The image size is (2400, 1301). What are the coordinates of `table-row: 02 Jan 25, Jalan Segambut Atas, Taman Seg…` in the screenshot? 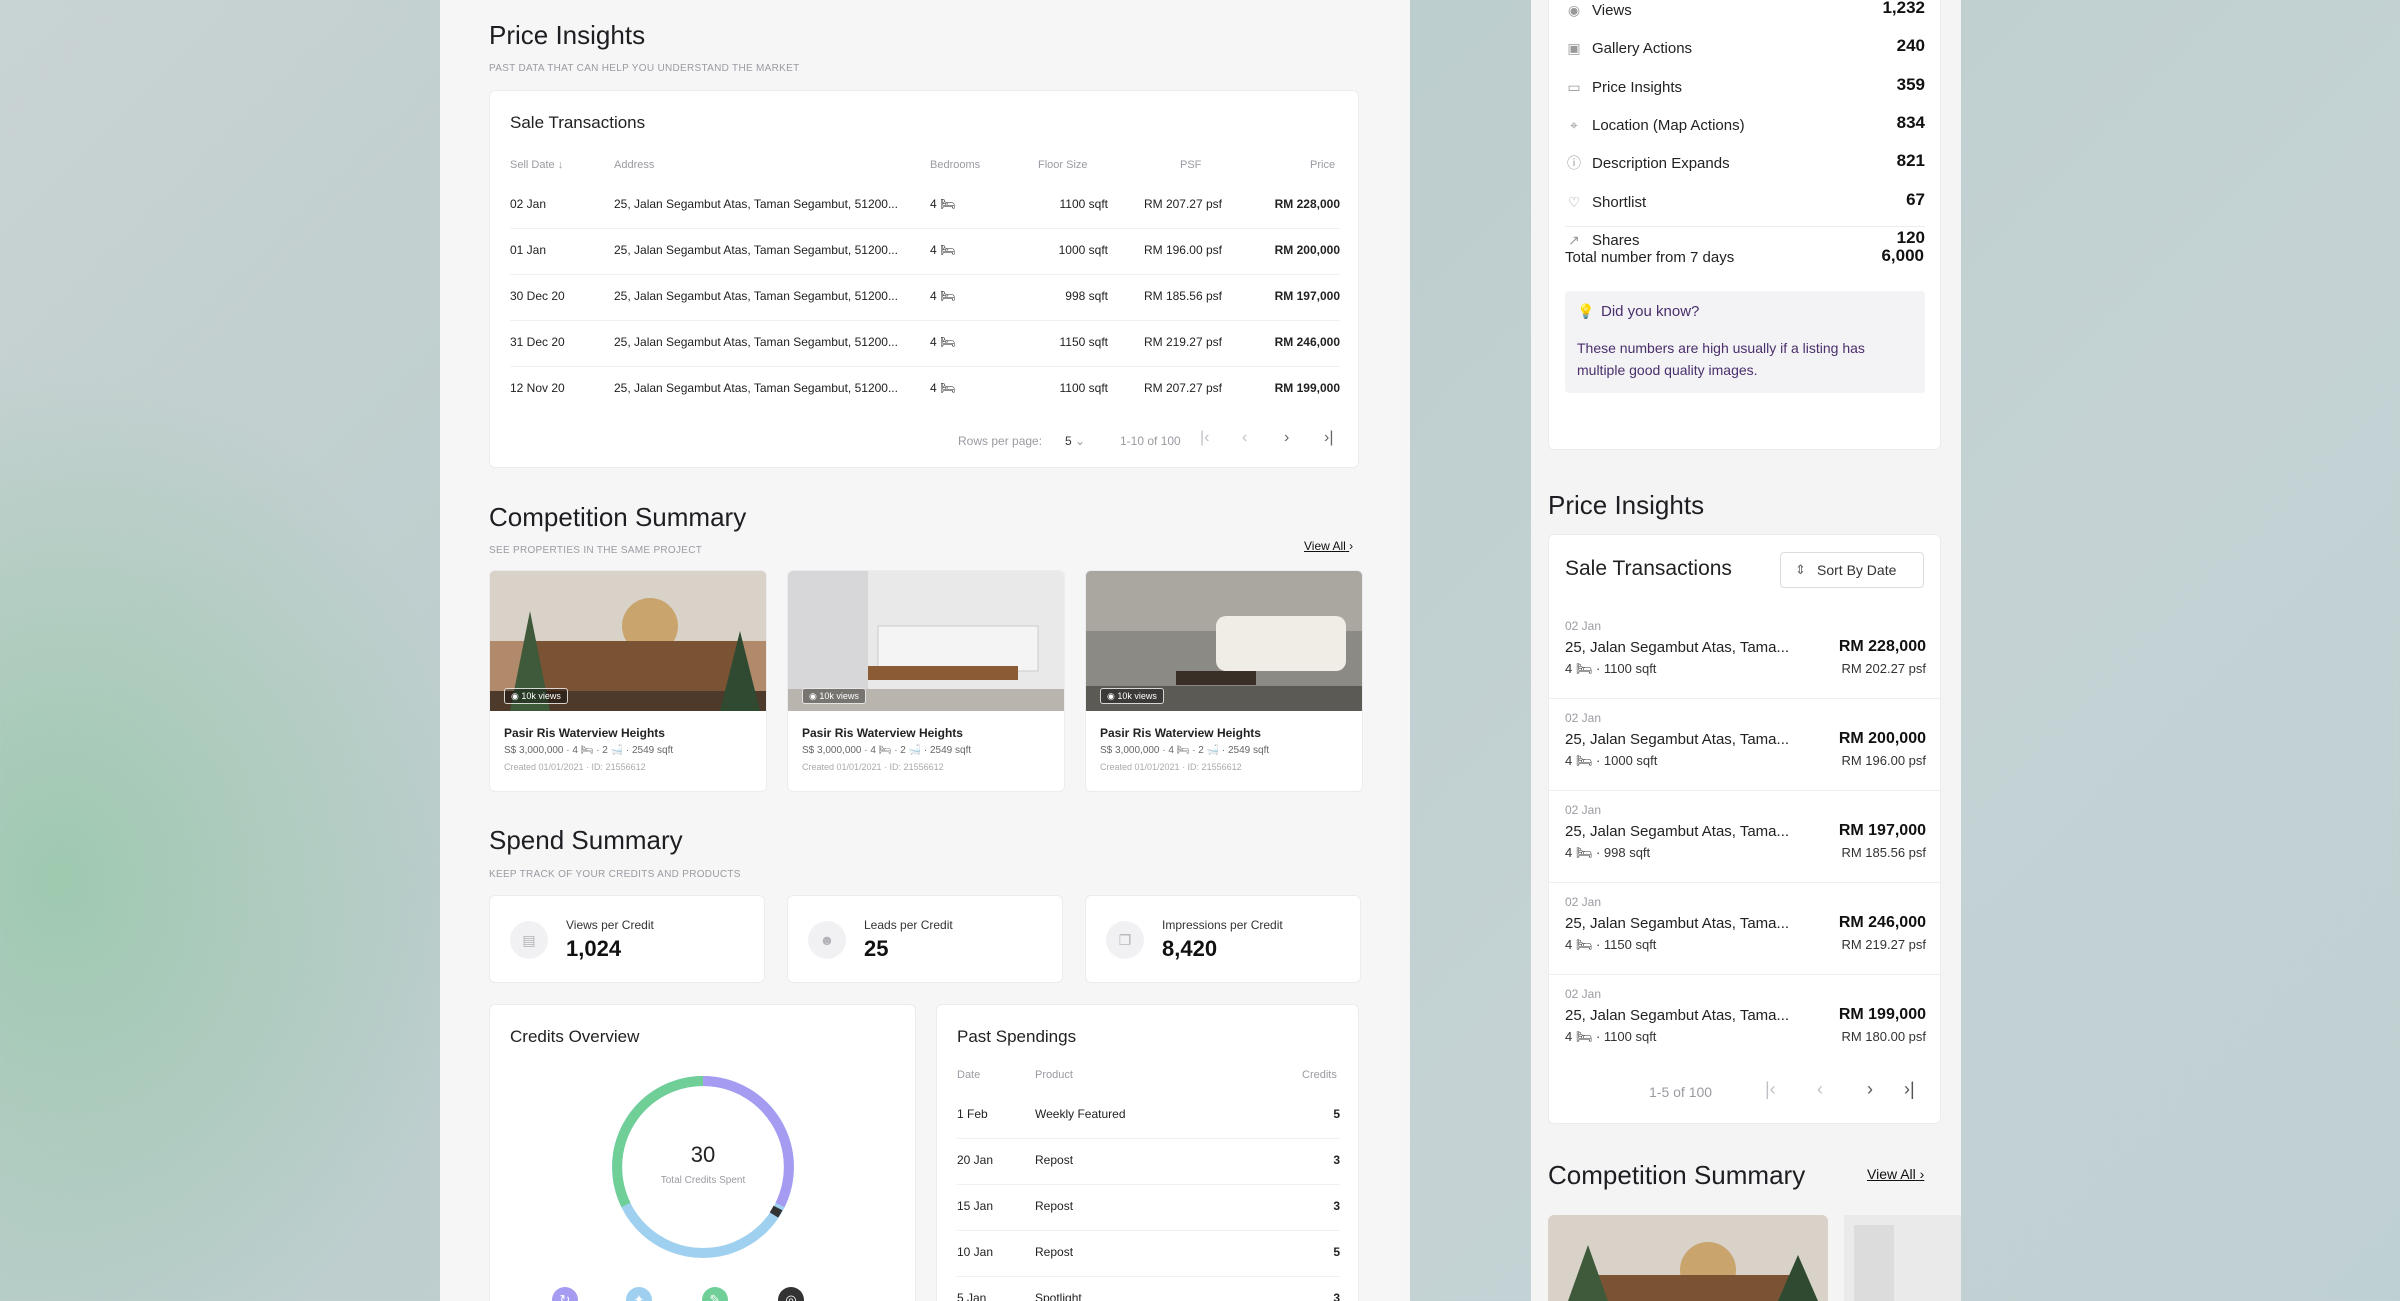 It's located at (925, 206).